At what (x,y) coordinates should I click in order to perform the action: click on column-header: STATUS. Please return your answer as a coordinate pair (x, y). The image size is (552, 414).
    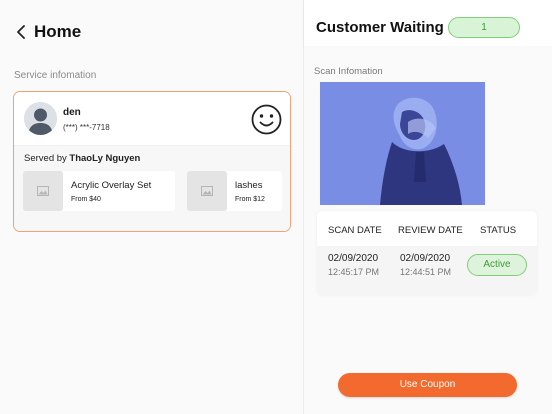
    Looking at the image, I should click on (498, 230).